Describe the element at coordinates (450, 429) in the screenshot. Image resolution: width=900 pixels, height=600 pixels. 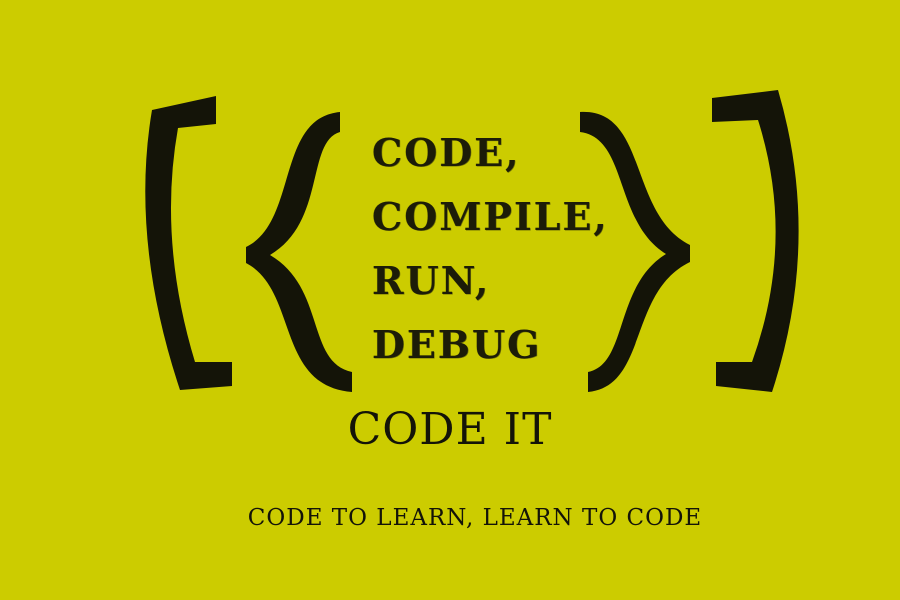
I see `title: CODE IT` at that location.